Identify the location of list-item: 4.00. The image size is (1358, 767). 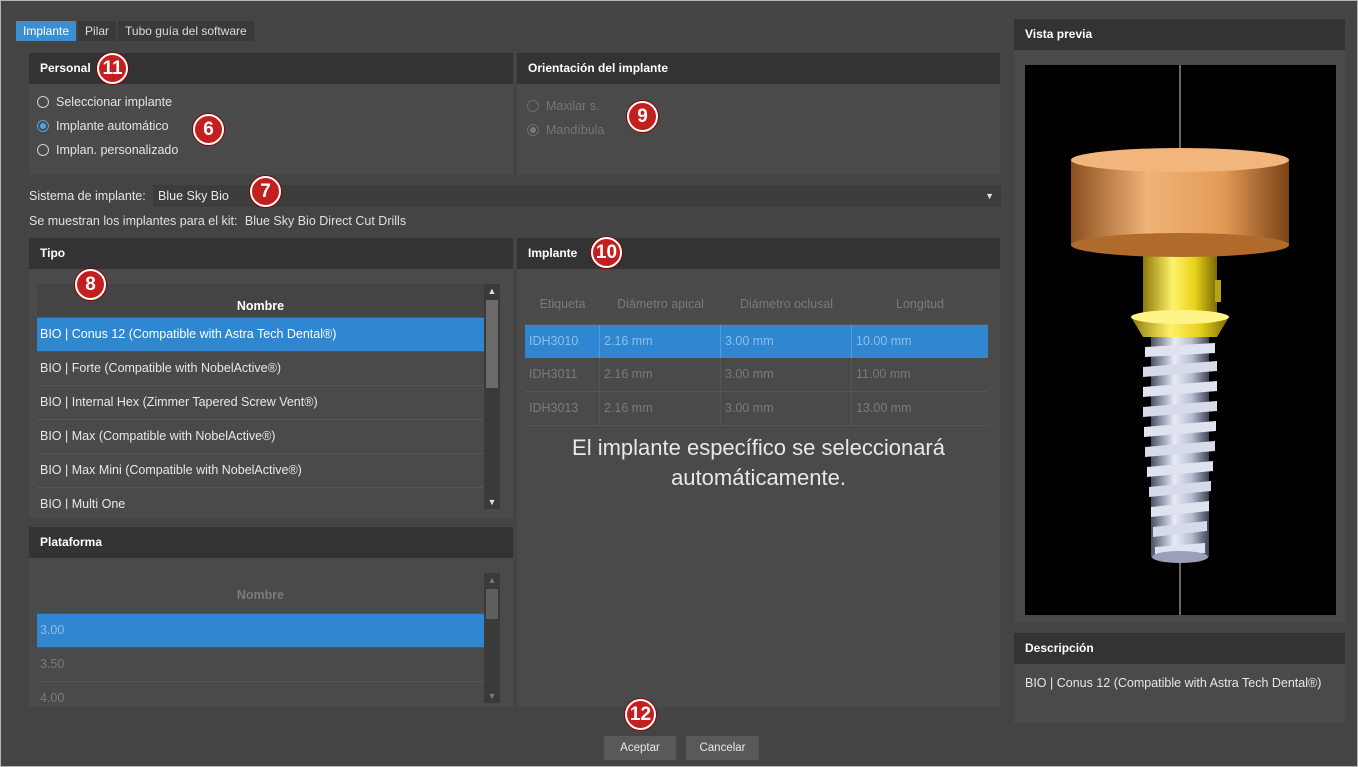
(260, 692).